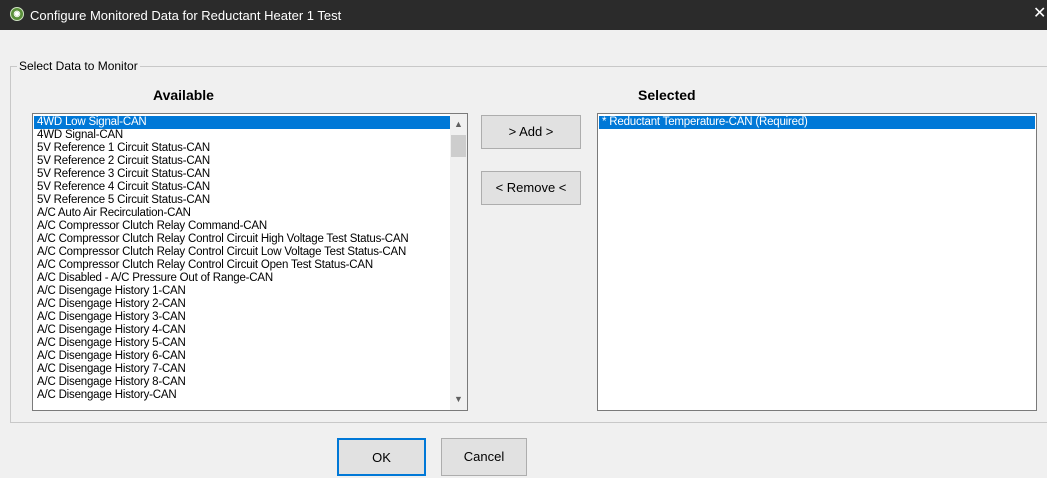 Image resolution: width=1047 pixels, height=478 pixels. I want to click on selected-header: Selected, so click(667, 95).